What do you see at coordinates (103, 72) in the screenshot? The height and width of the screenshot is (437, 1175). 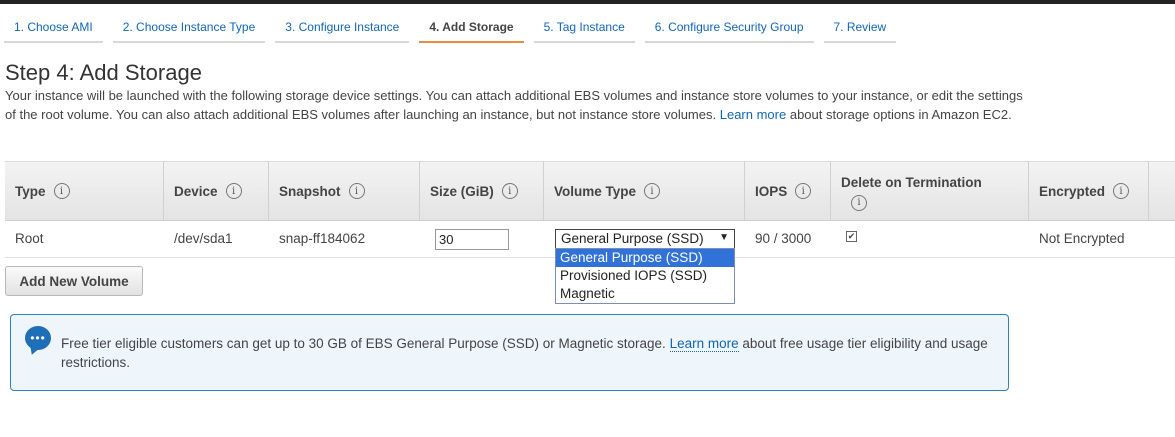 I see `page-title: Step 4: Add Storage` at bounding box center [103, 72].